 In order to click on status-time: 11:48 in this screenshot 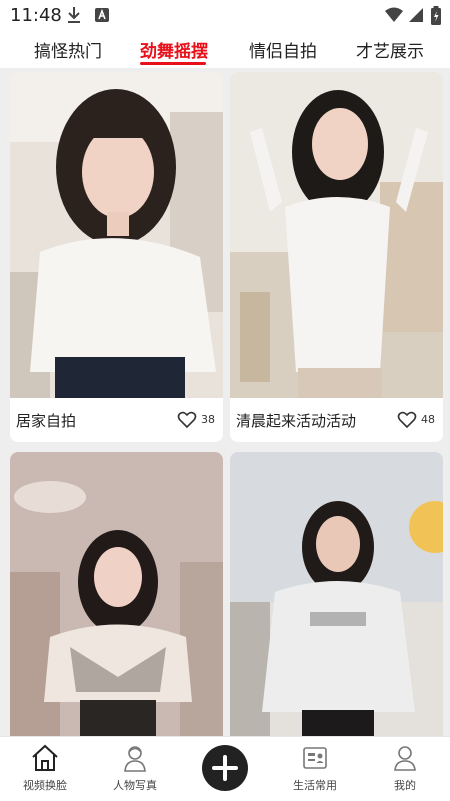, I will do `click(36, 15)`.